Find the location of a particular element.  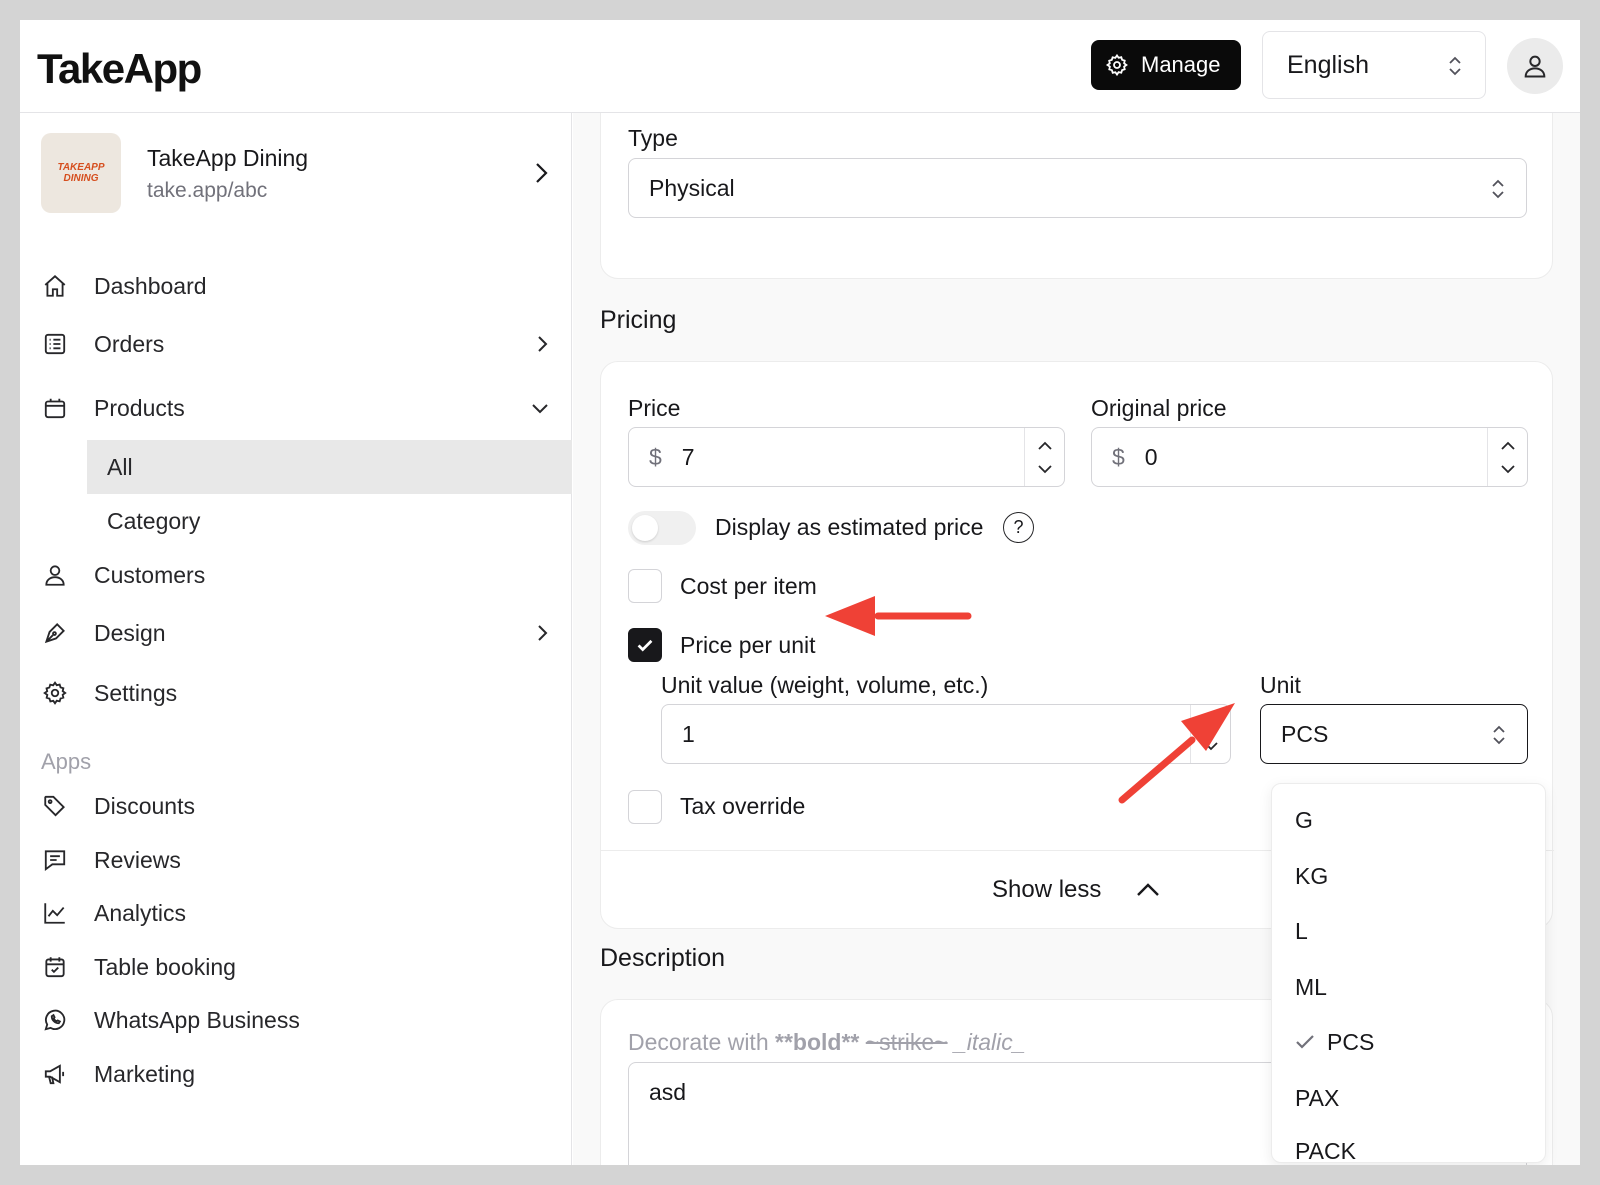

sidebar-subitem-label: Category is located at coordinates (154, 520).